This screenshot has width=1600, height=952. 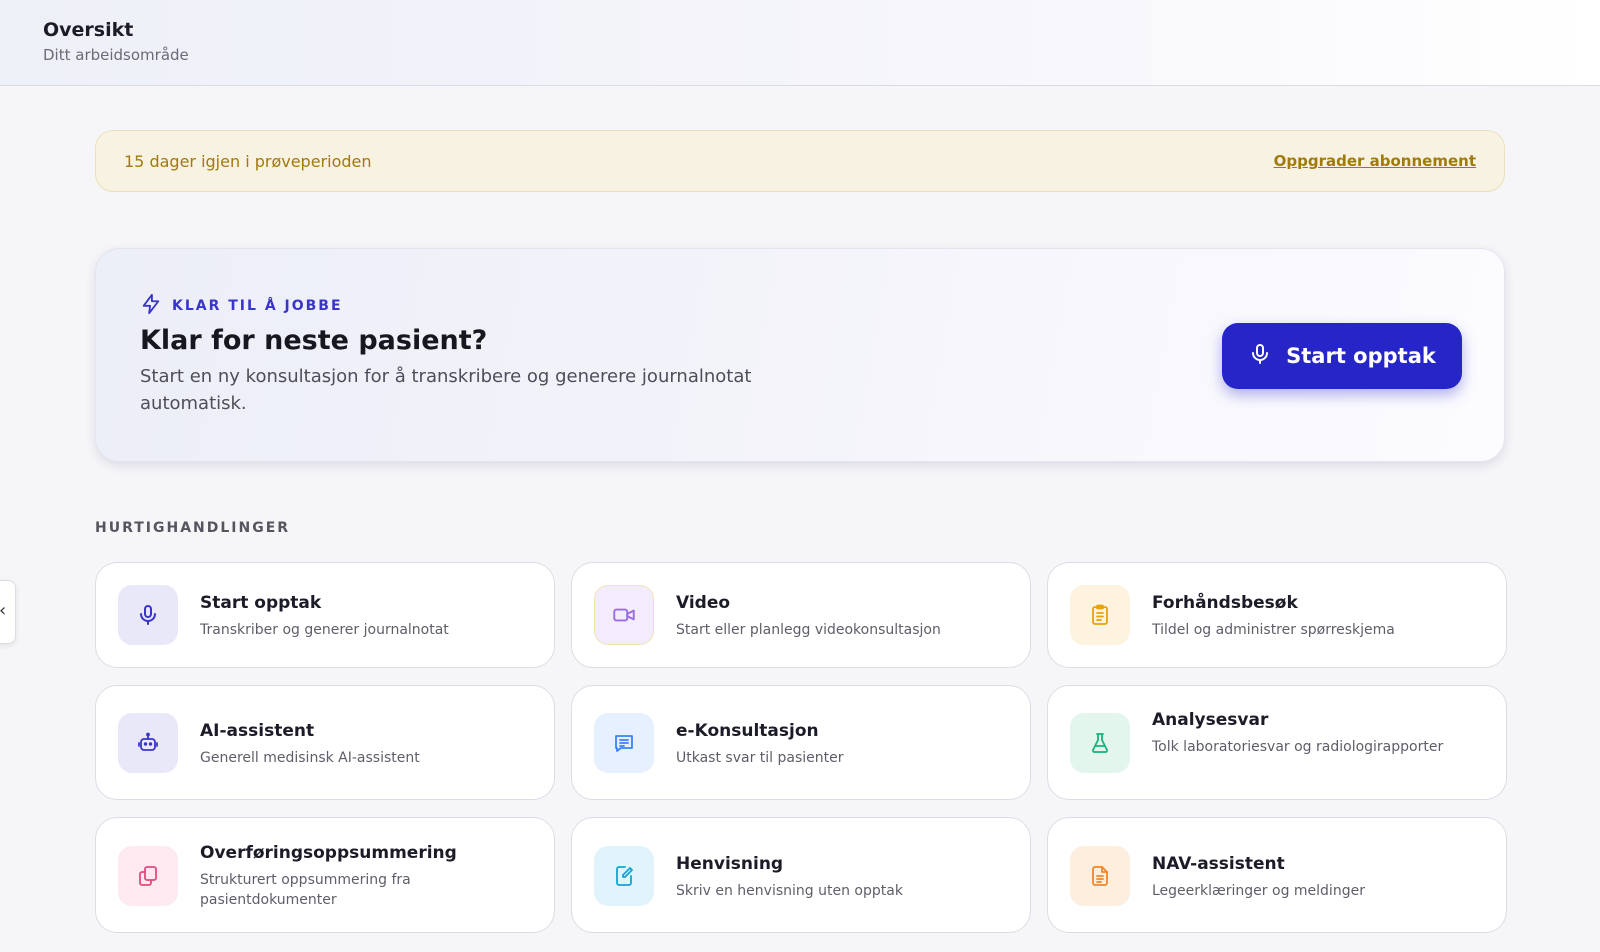 I want to click on document-text-icon, so click(x=1100, y=876).